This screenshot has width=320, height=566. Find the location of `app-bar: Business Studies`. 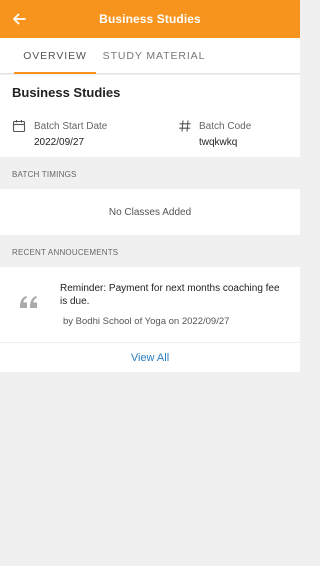

app-bar: Business Studies is located at coordinates (150, 19).